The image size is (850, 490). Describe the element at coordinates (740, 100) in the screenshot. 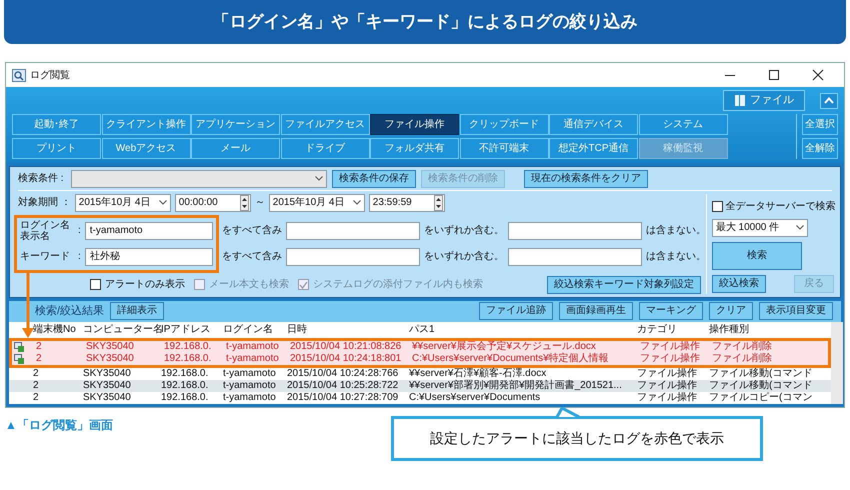

I see `book-icon` at that location.